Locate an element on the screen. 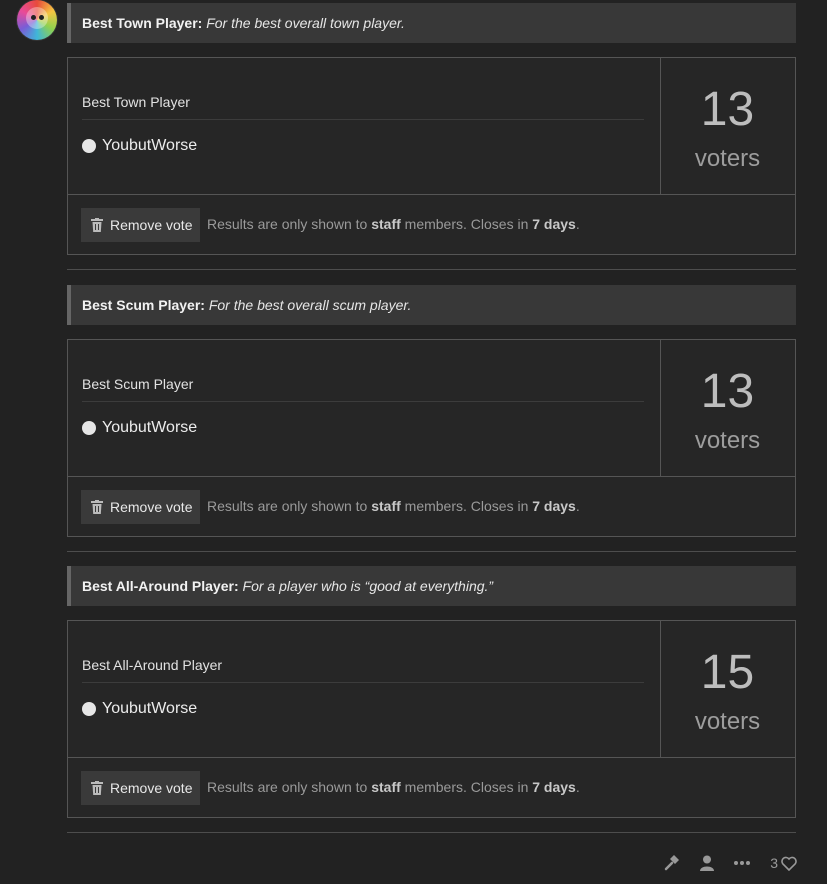 The image size is (827, 884). hammer-icon is located at coordinates (672, 863).